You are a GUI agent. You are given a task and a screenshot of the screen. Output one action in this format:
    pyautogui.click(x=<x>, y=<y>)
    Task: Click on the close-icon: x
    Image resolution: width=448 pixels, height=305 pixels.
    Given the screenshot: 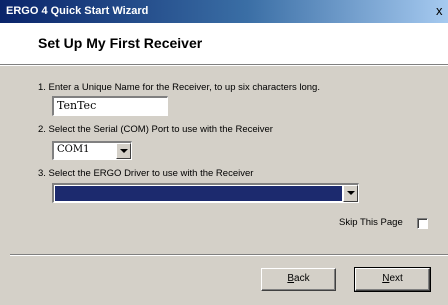 What is the action you would take?
    pyautogui.click(x=441, y=11)
    